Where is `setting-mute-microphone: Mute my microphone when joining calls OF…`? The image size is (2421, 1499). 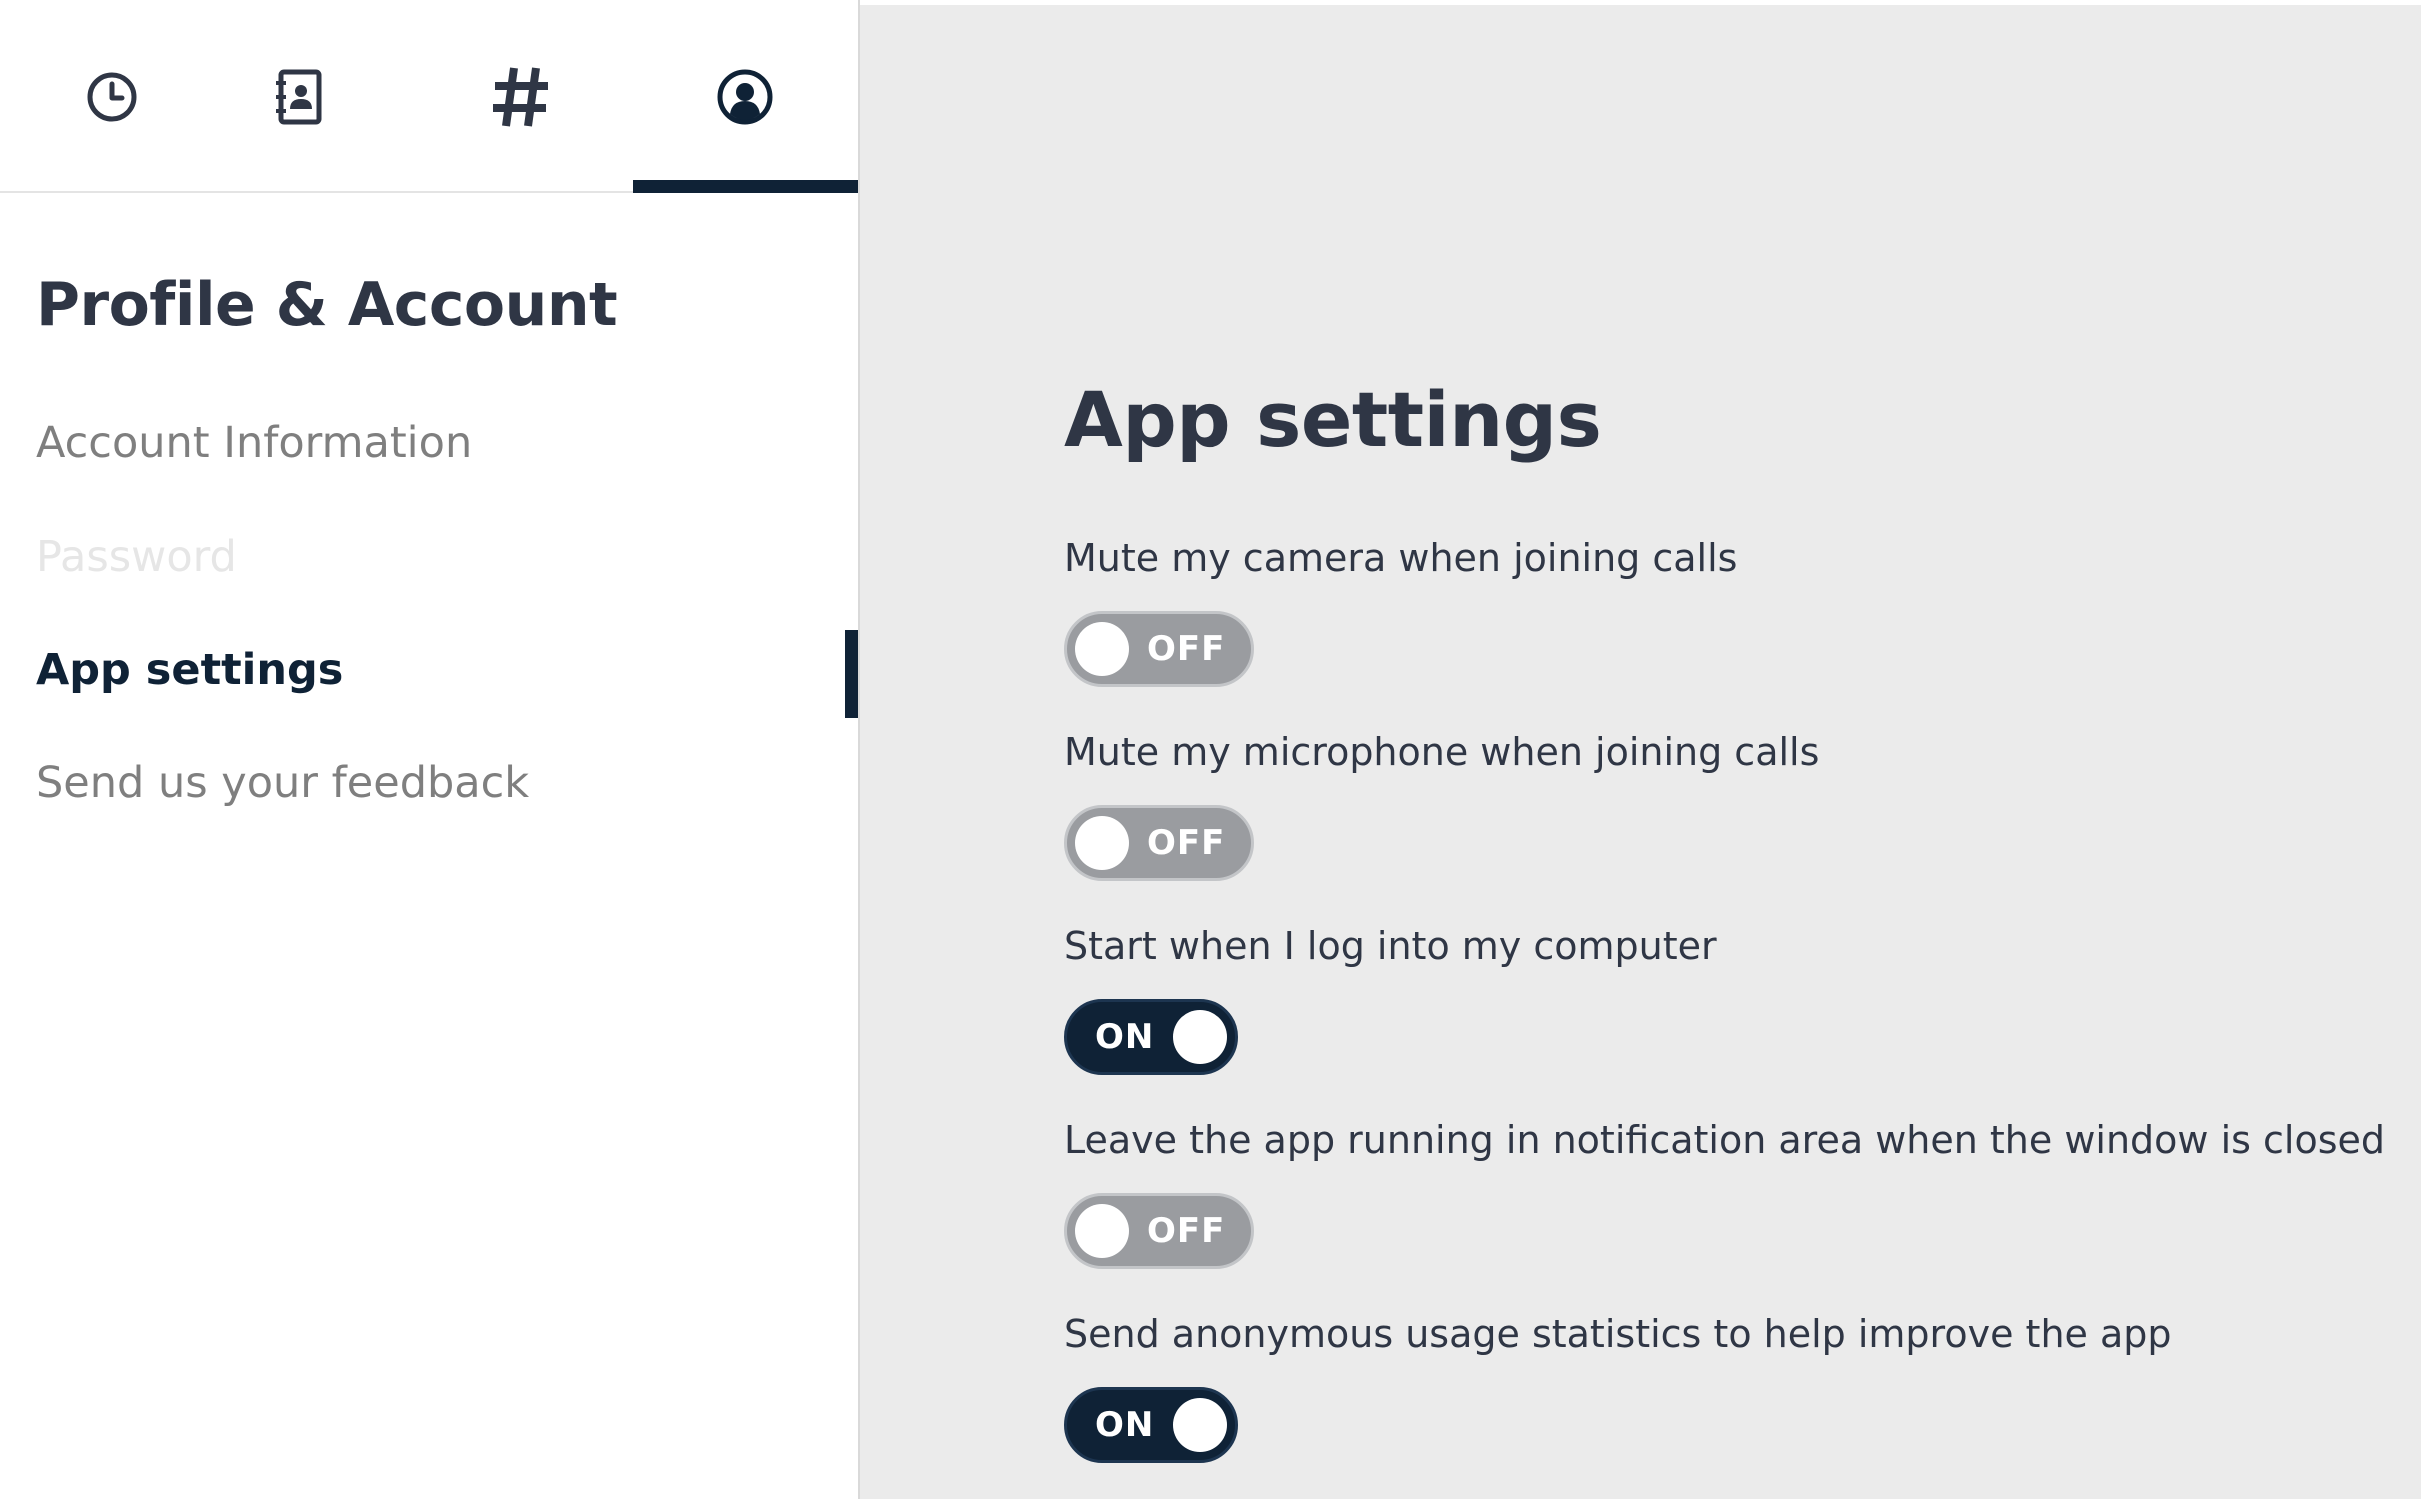
setting-mute-microphone: Mute my microphone when joining calls OF… is located at coordinates (1441, 805).